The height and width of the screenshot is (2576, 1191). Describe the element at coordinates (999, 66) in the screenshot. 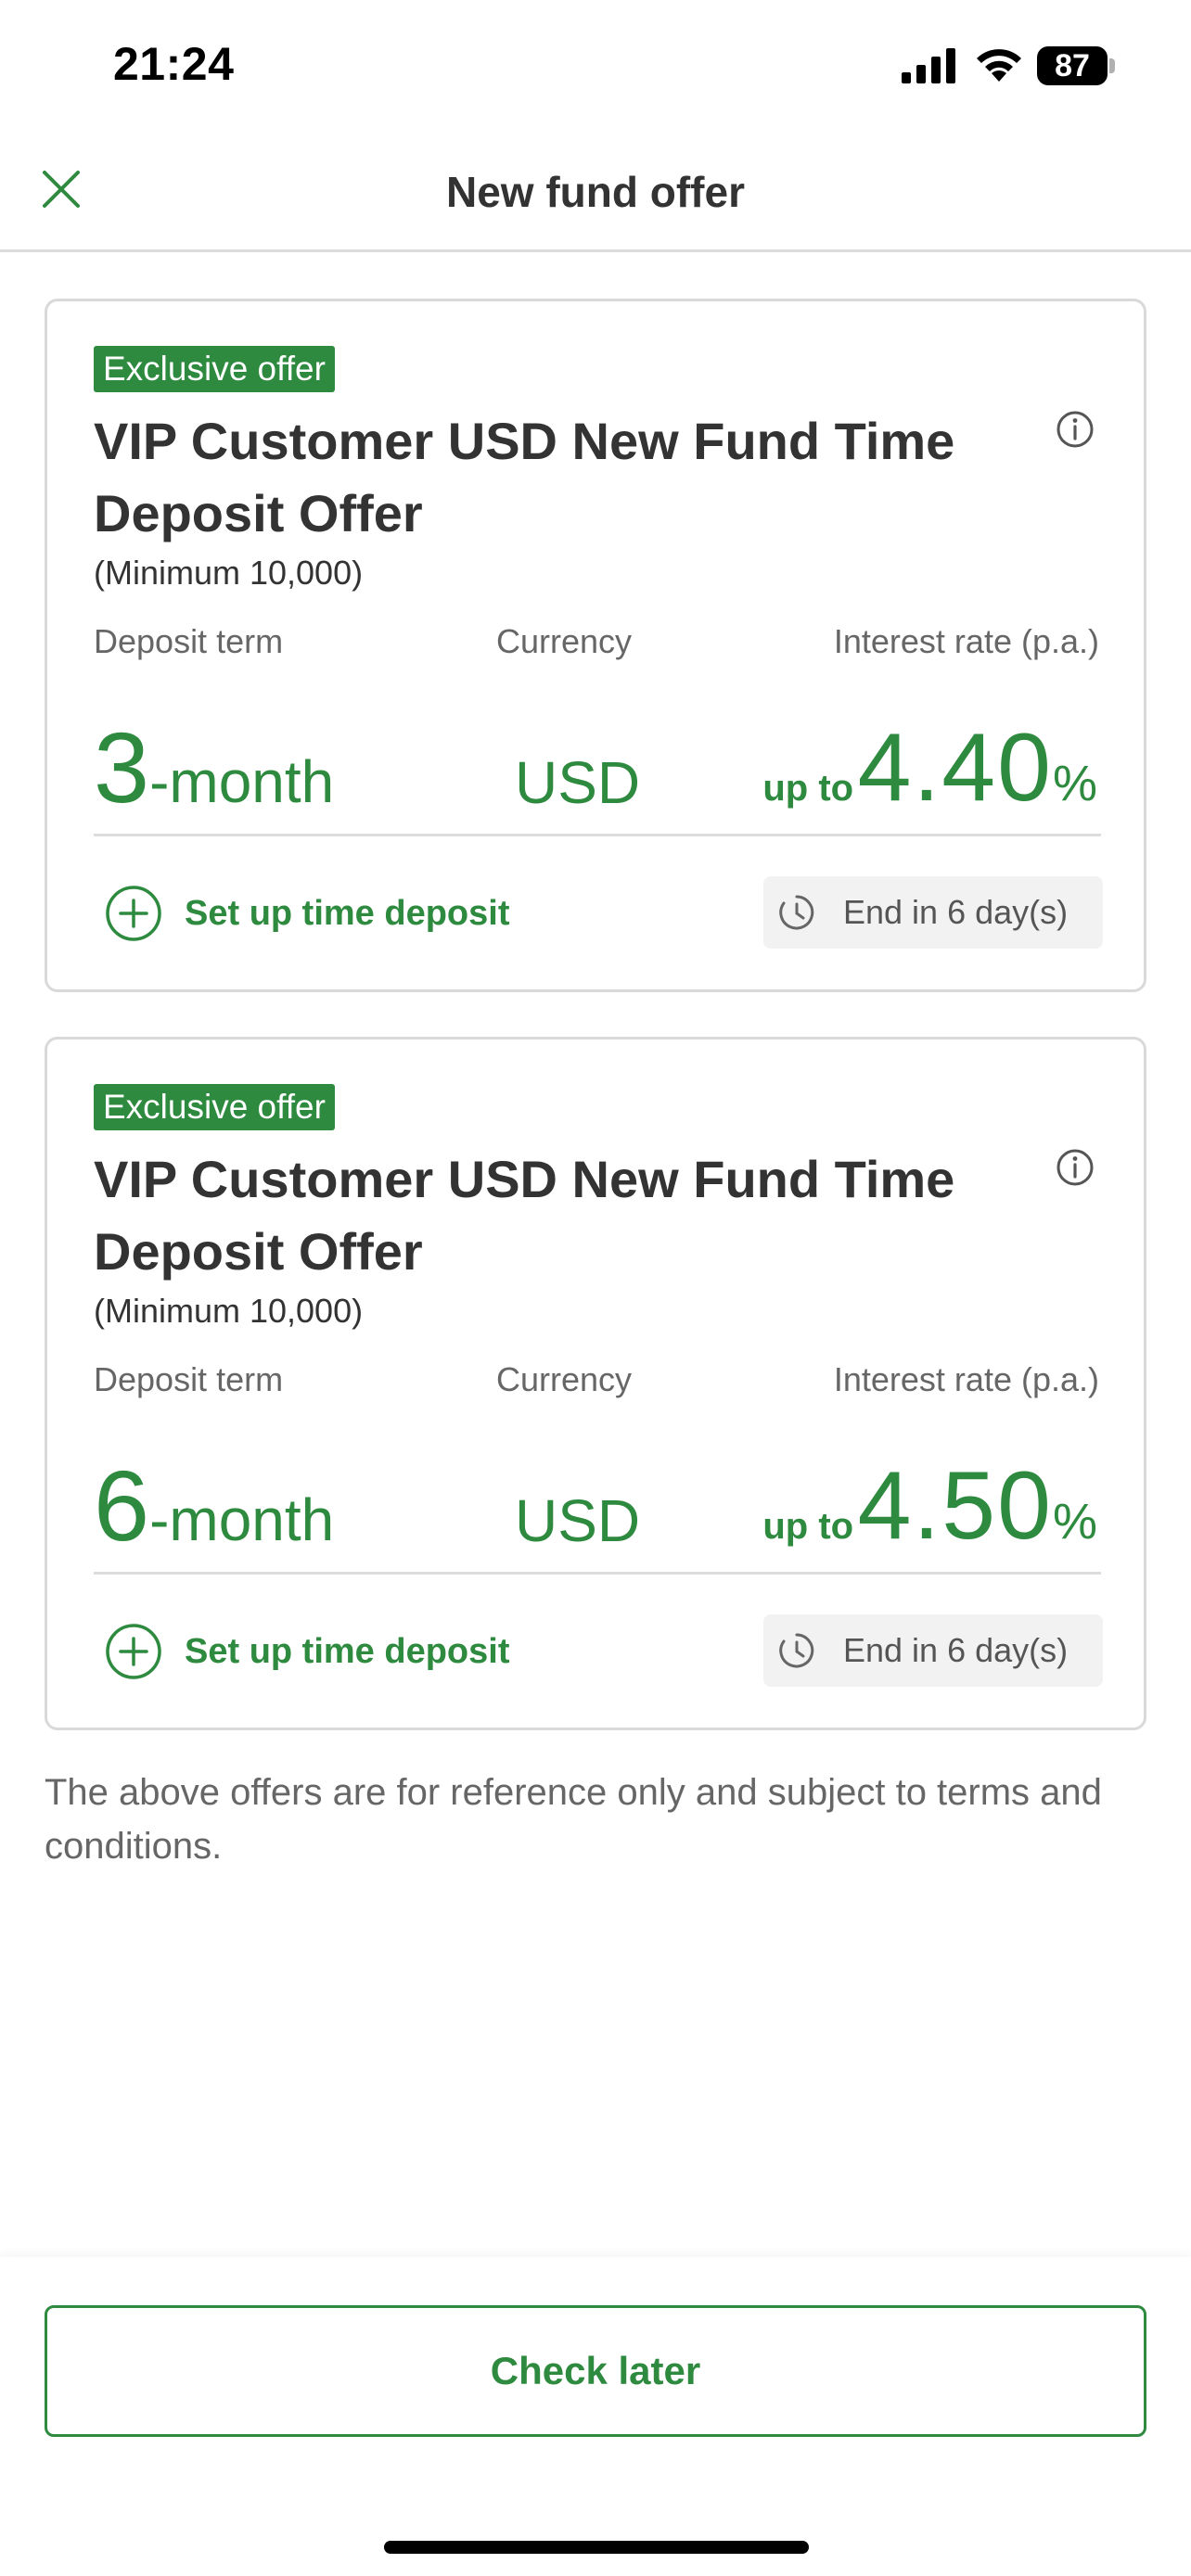

I see `wifi-icon` at that location.